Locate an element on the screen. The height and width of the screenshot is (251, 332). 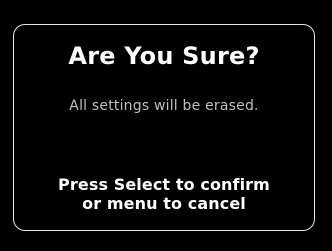
dialog-message: All settings will be erased. is located at coordinates (164, 106).